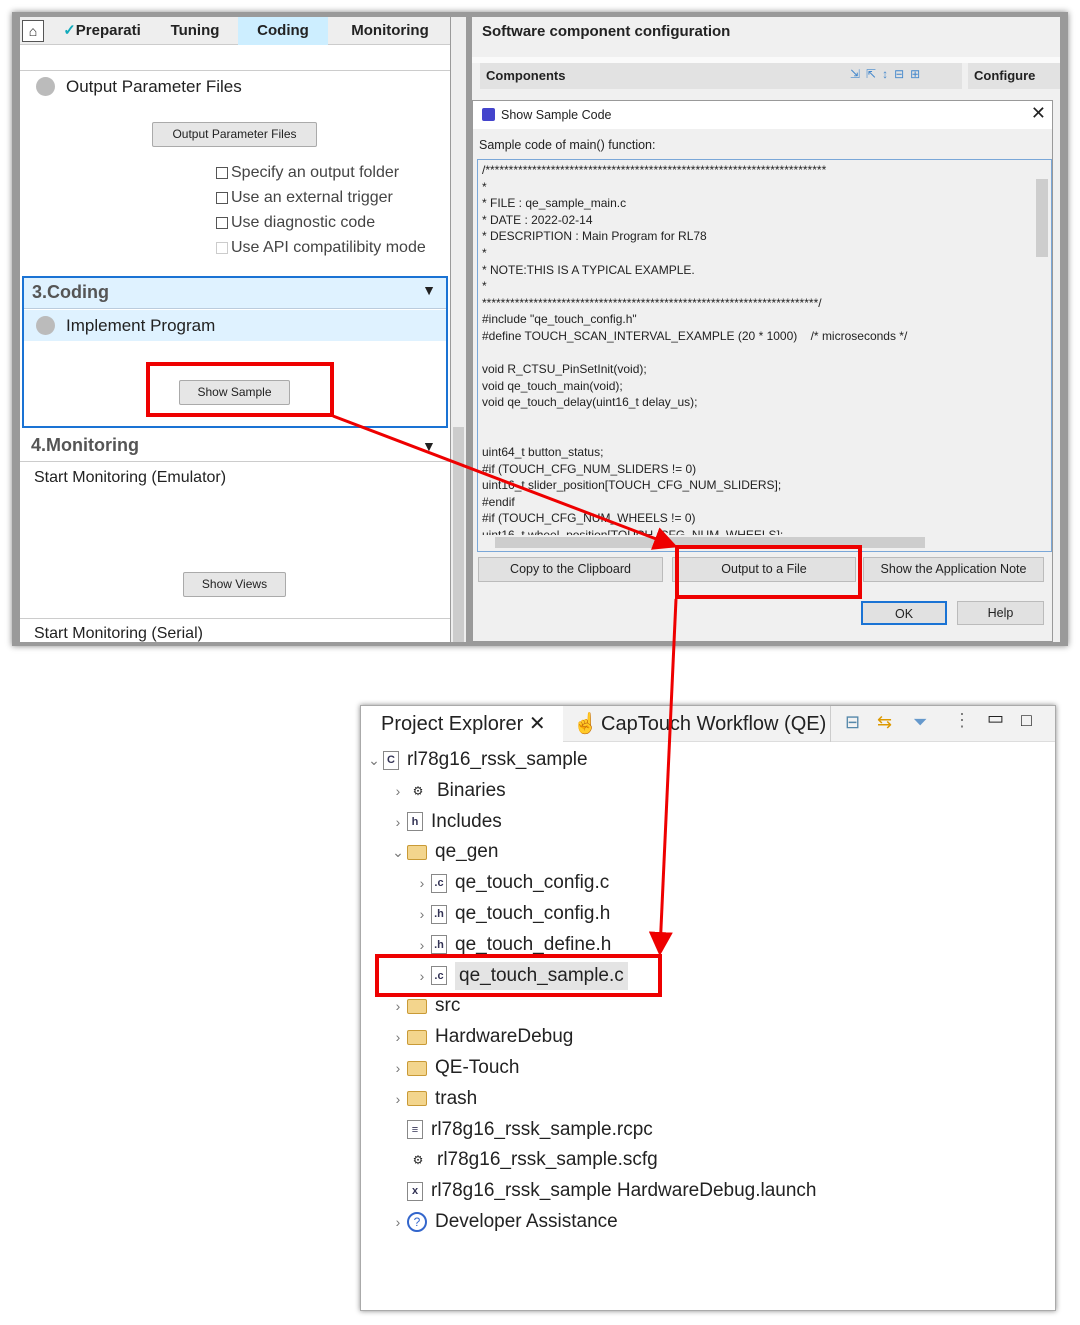  Describe the element at coordinates (505, 482) in the screenshot. I see `arrow-to-output-button` at that location.